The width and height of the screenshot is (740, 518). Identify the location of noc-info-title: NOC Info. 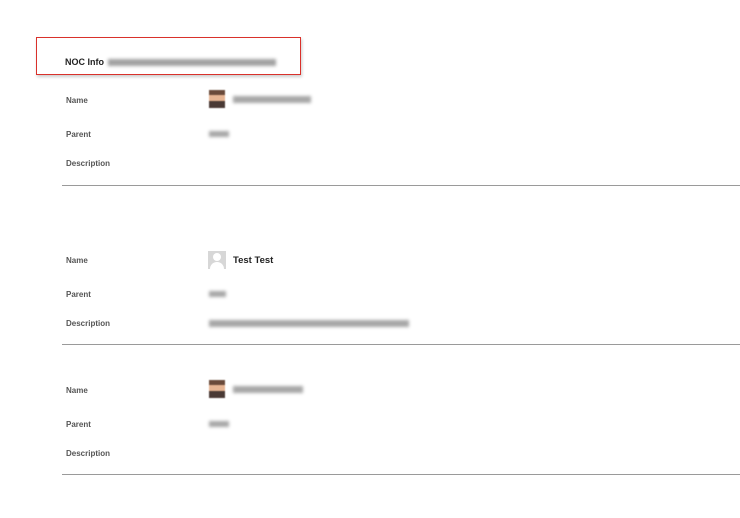
(170, 62).